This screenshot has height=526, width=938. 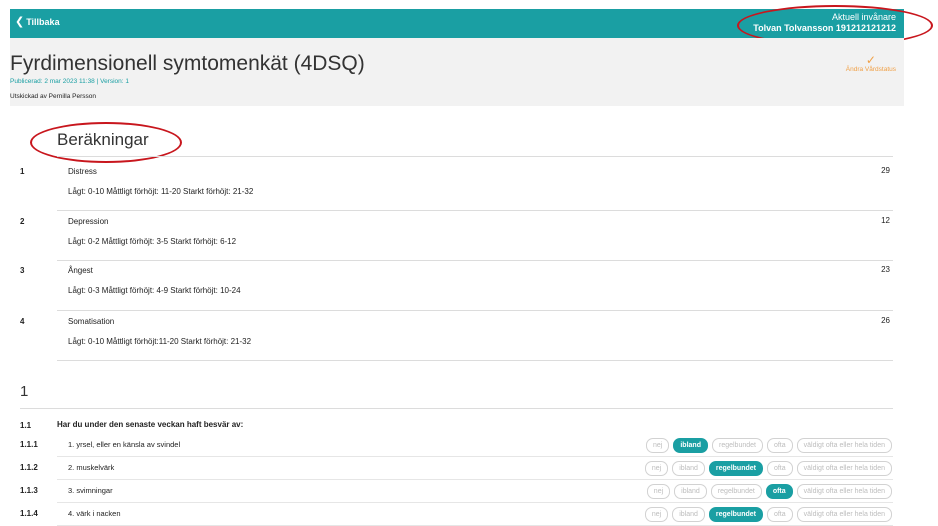 I want to click on status-label: Ändra Vårdstatus, so click(x=870, y=69).